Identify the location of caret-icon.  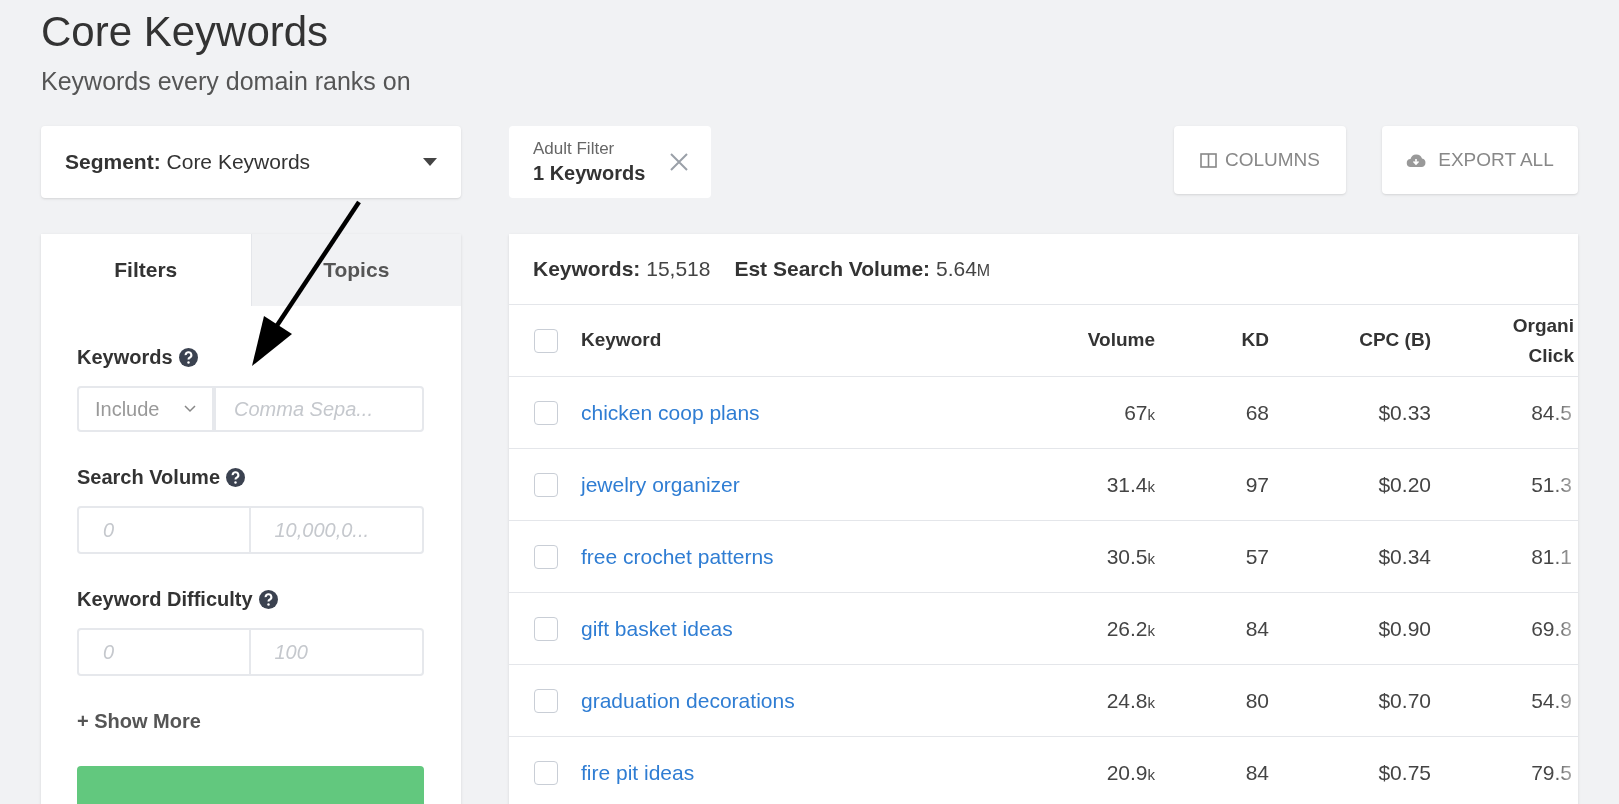
(430, 162).